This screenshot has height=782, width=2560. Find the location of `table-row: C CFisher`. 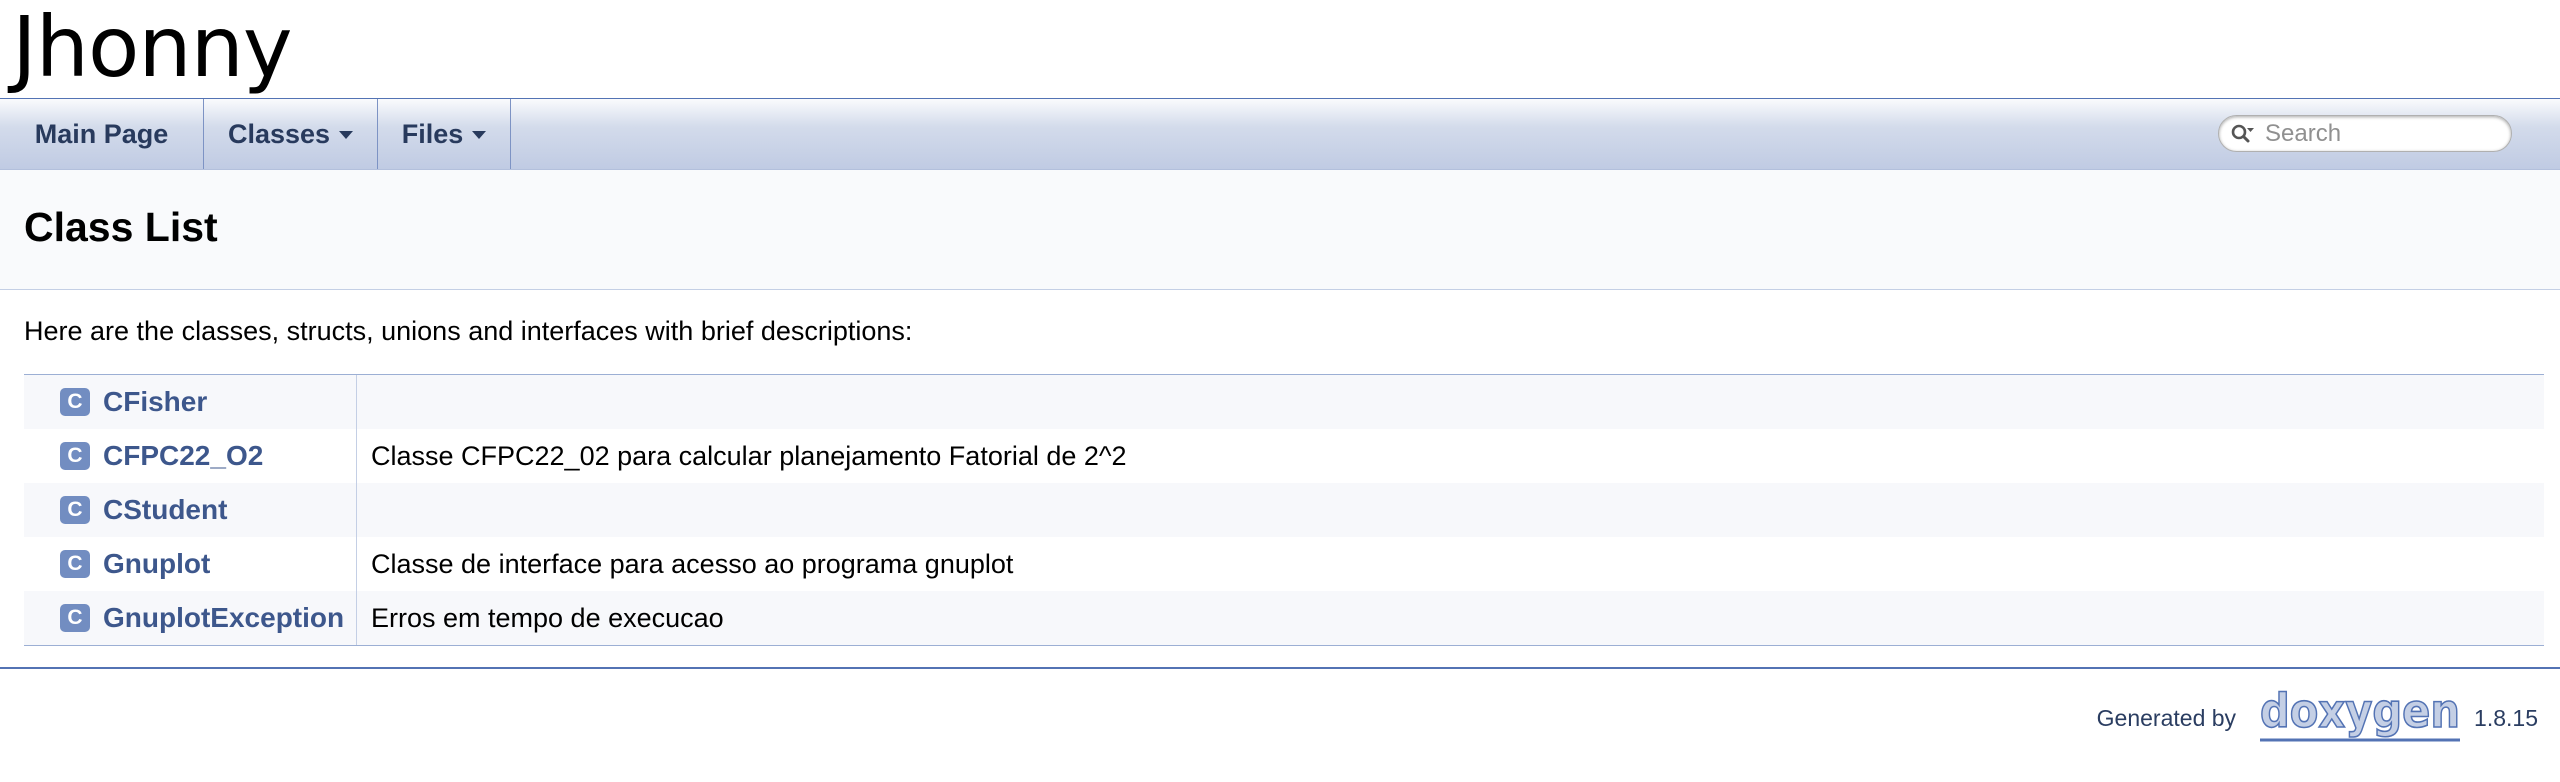

table-row: C CFisher is located at coordinates (1284, 402).